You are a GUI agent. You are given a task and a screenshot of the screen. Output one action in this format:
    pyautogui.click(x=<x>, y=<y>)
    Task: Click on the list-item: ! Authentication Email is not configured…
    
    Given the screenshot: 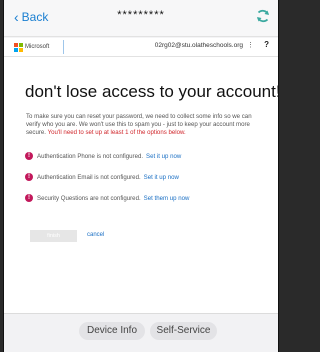 What is the action you would take?
    pyautogui.click(x=102, y=177)
    